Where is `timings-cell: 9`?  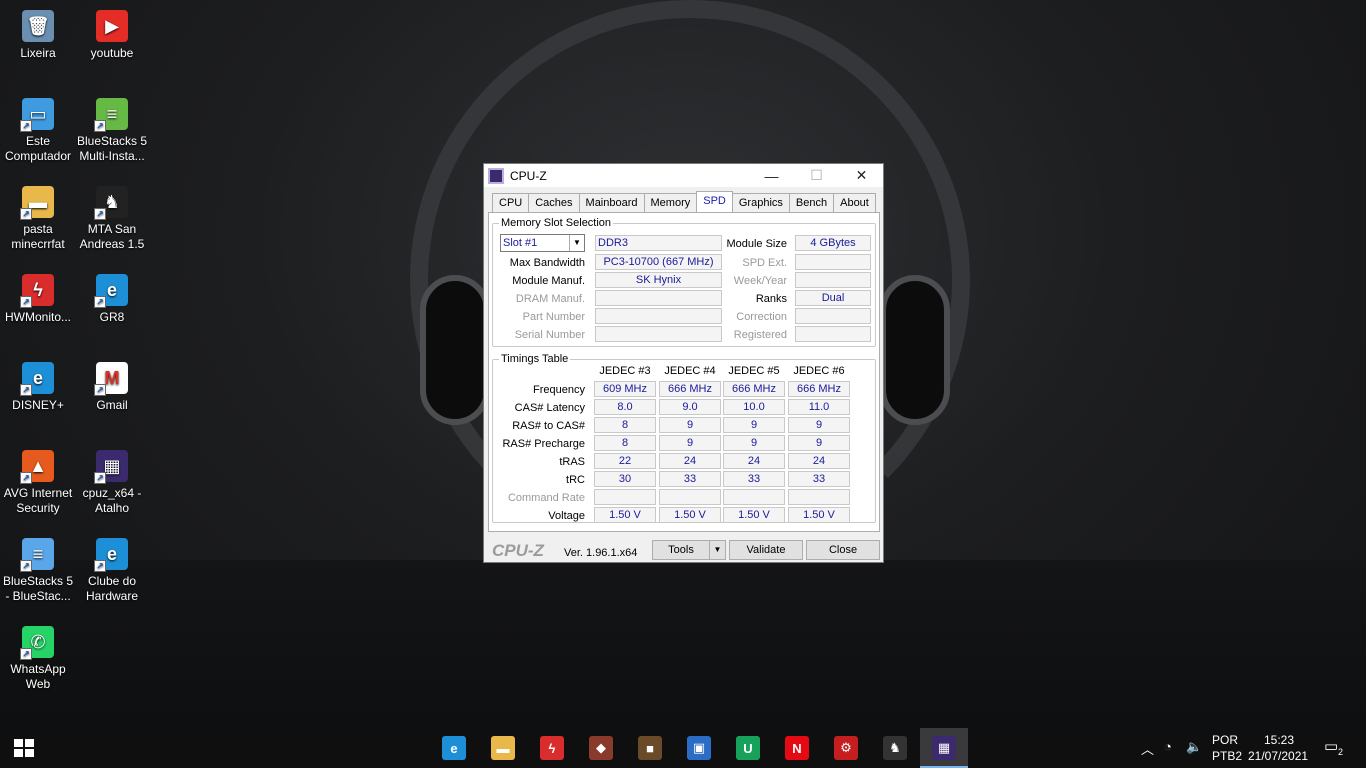 timings-cell: 9 is located at coordinates (754, 425).